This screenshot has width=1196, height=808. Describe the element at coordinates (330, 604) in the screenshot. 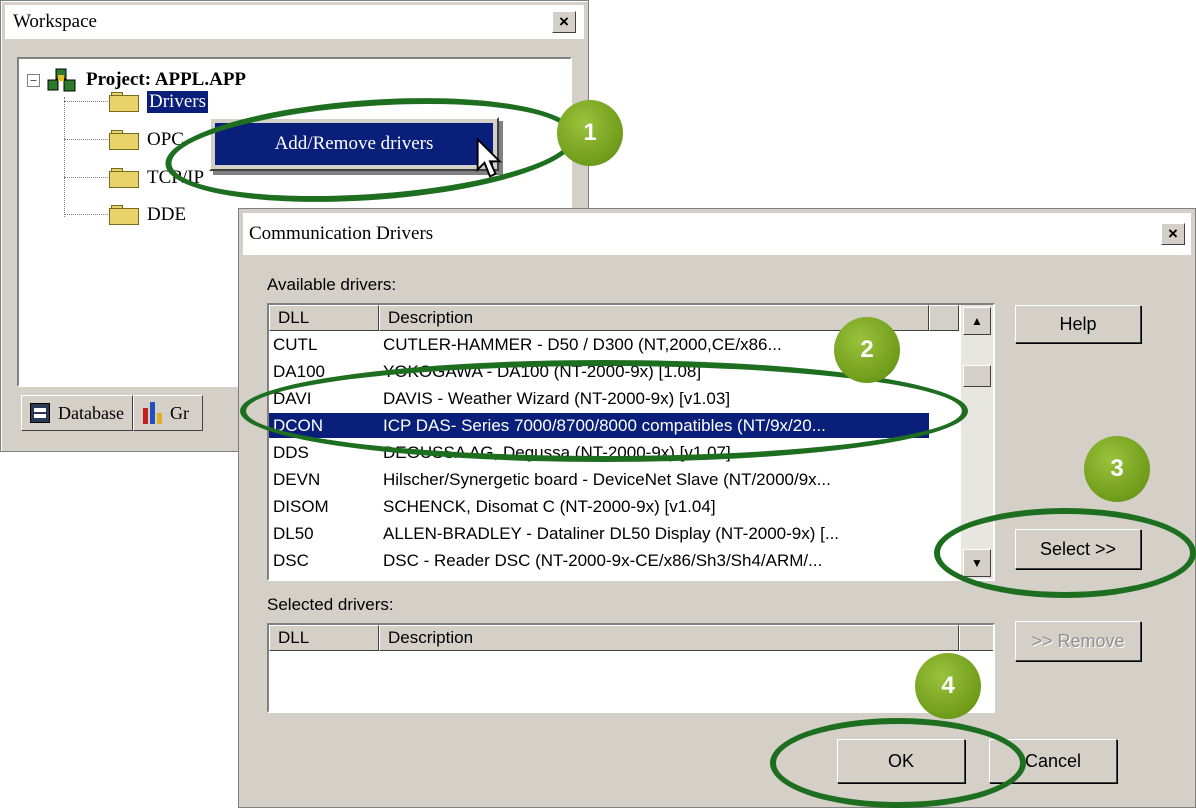

I see `selected-drivers-label: Selected drivers:` at that location.